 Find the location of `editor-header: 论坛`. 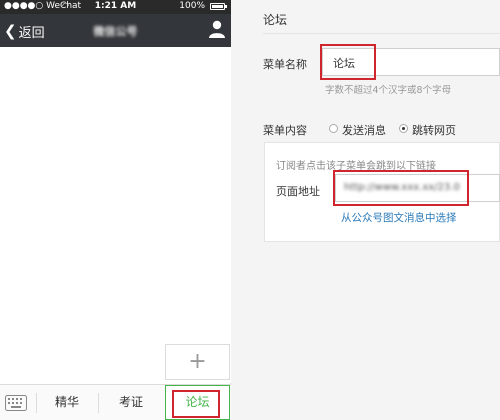

editor-header: 论坛 is located at coordinates (275, 20).